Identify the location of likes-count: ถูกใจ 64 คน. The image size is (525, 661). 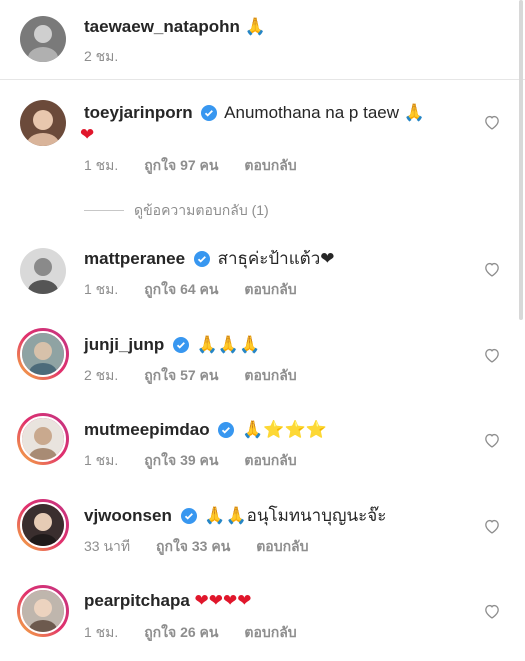
(181, 289).